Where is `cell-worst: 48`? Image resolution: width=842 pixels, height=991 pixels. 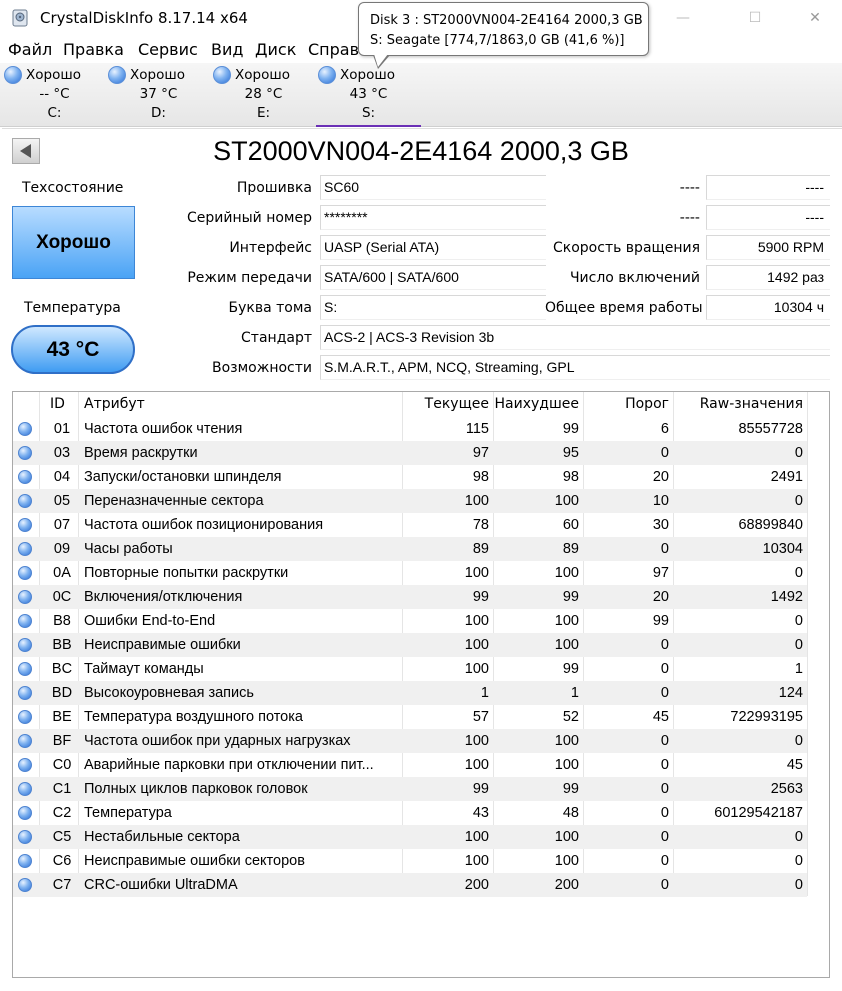
cell-worst: 48 is located at coordinates (570, 813).